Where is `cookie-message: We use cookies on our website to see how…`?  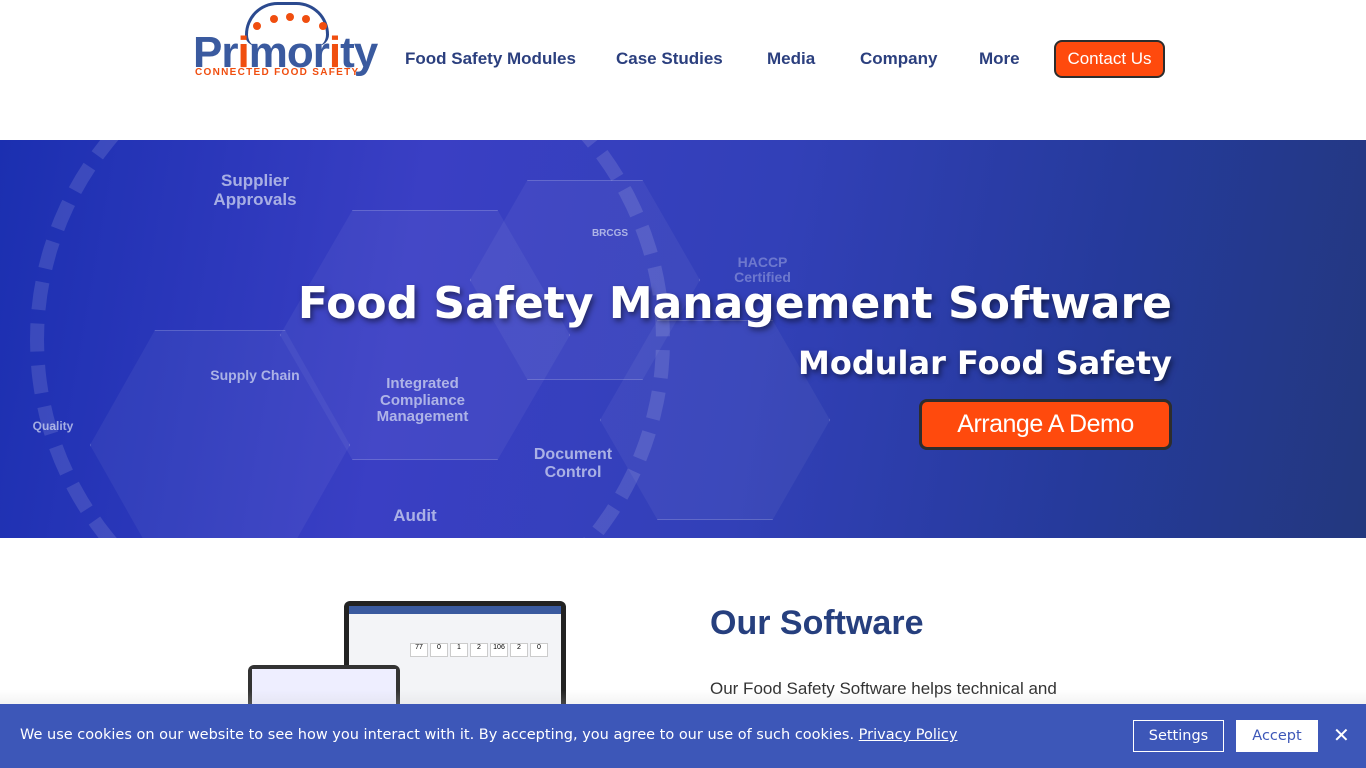 cookie-message: We use cookies on our website to see how… is located at coordinates (489, 735).